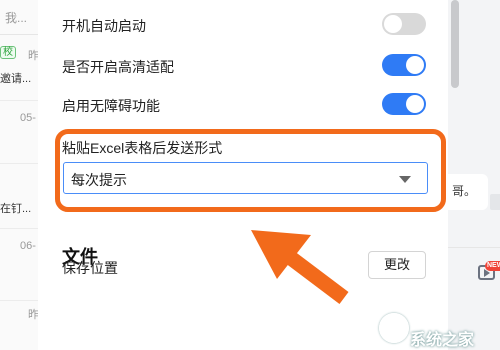 This screenshot has height=350, width=500. Describe the element at coordinates (394, 328) in the screenshot. I see `watermark-logo` at that location.